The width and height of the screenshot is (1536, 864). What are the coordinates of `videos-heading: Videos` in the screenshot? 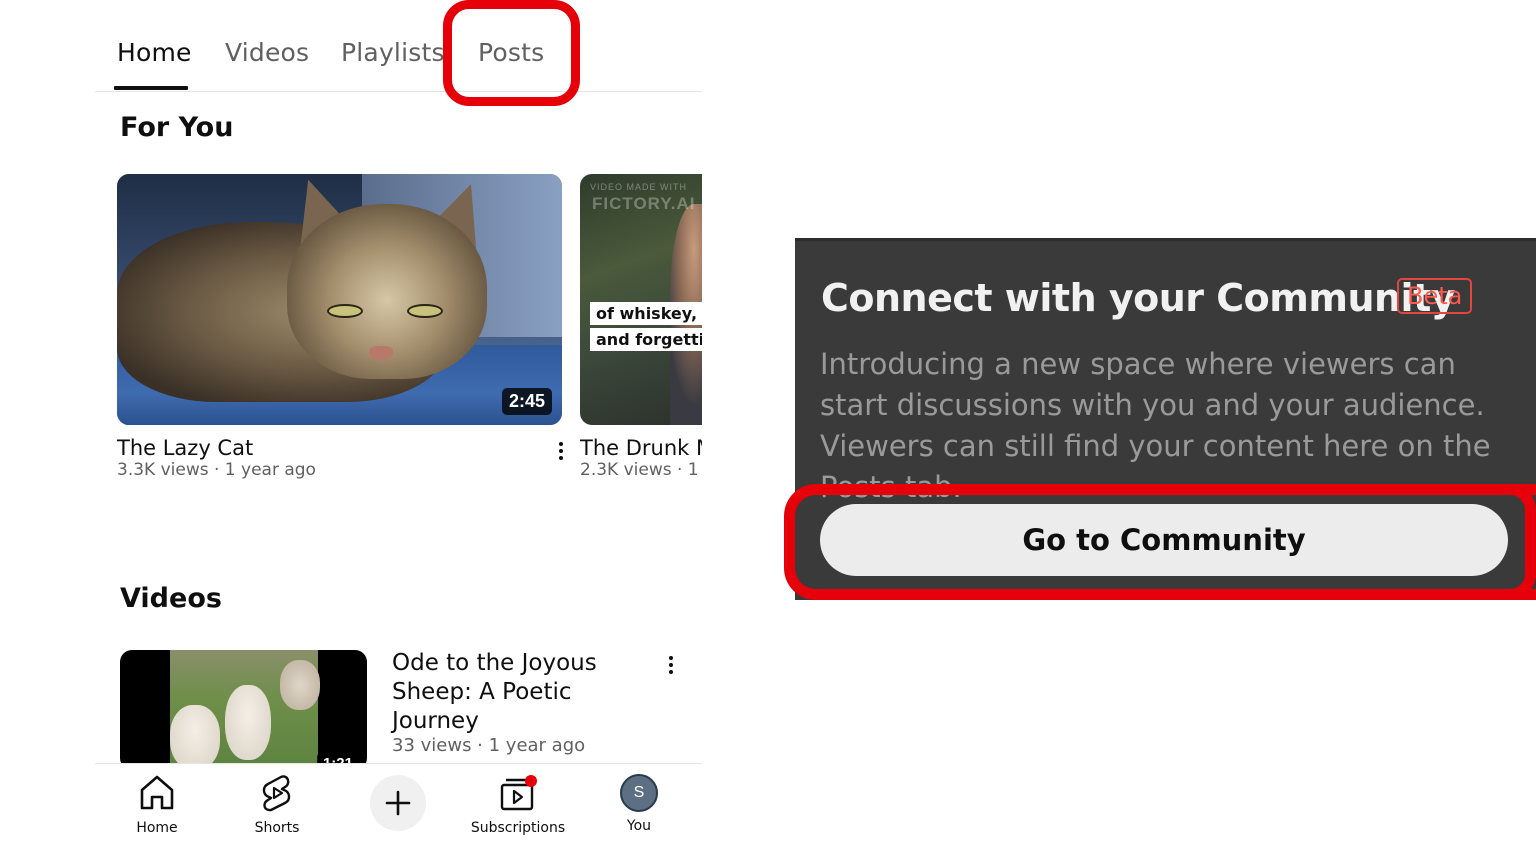 It's located at (171, 598).